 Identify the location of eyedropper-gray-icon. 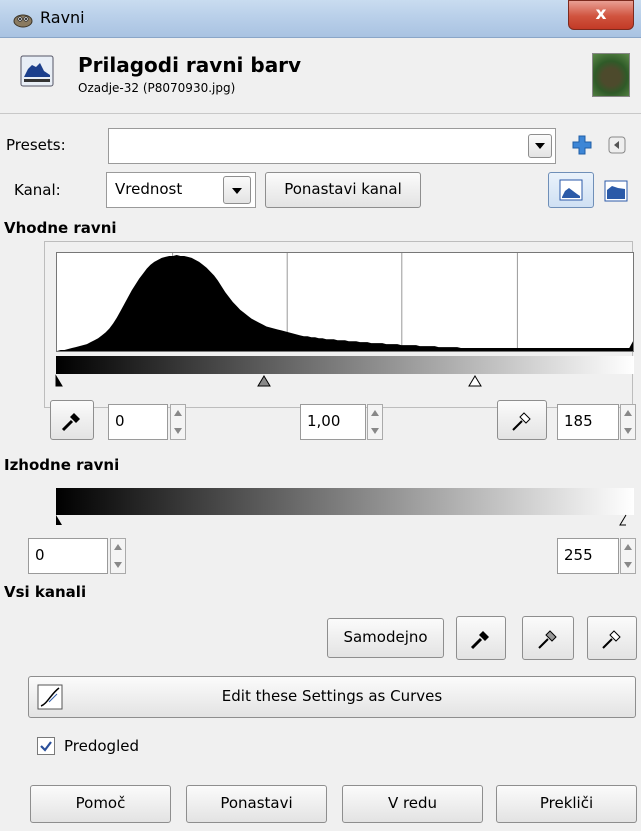
(547, 639).